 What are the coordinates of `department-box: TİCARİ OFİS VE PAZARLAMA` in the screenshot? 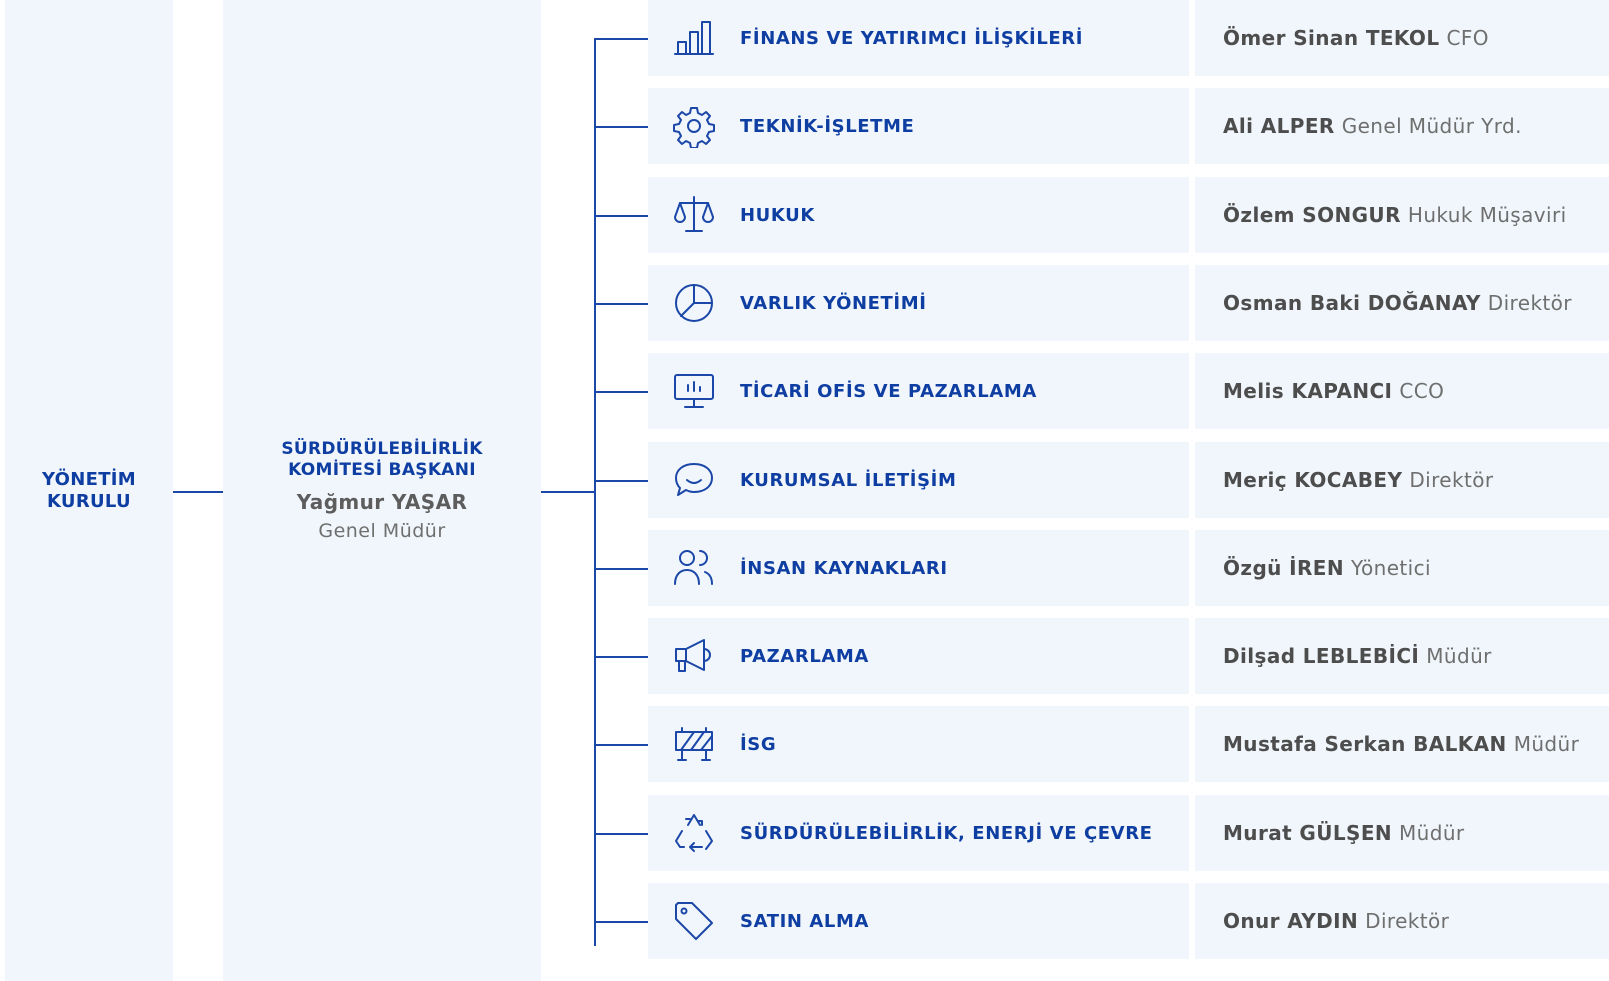 It's located at (918, 391).